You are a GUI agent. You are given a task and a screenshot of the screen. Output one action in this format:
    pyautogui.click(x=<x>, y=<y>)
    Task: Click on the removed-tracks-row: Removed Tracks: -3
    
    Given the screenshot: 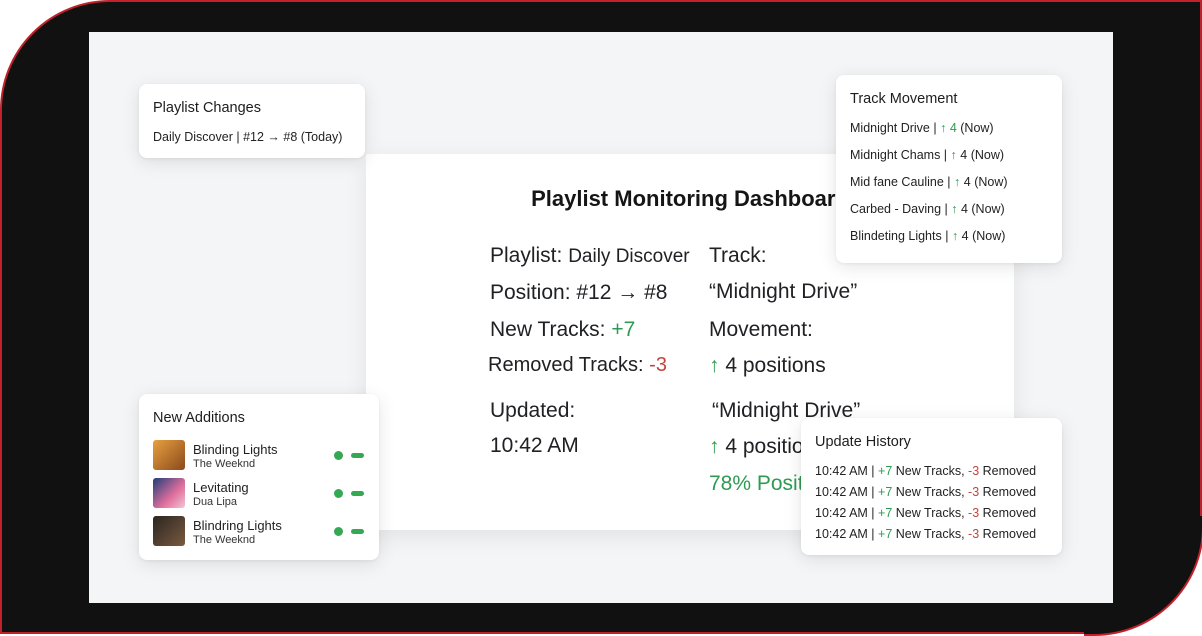 What is the action you would take?
    pyautogui.click(x=577, y=365)
    